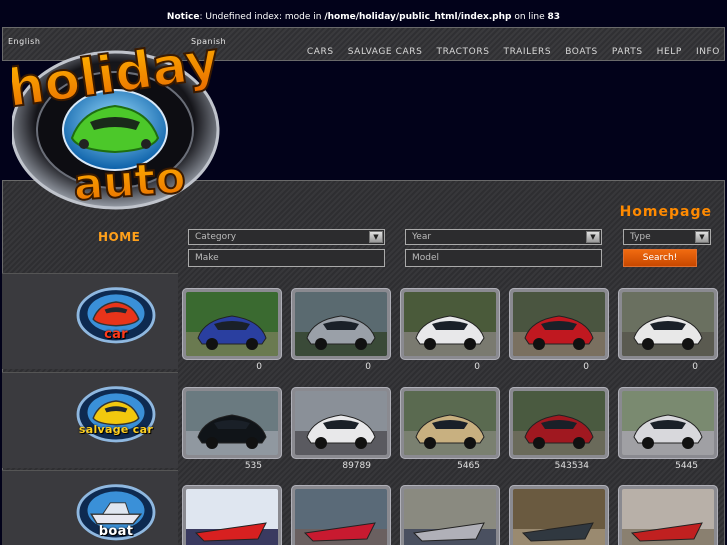 The height and width of the screenshot is (545, 727). Describe the element at coordinates (356, 466) in the screenshot. I see `listing-count: 89789` at that location.